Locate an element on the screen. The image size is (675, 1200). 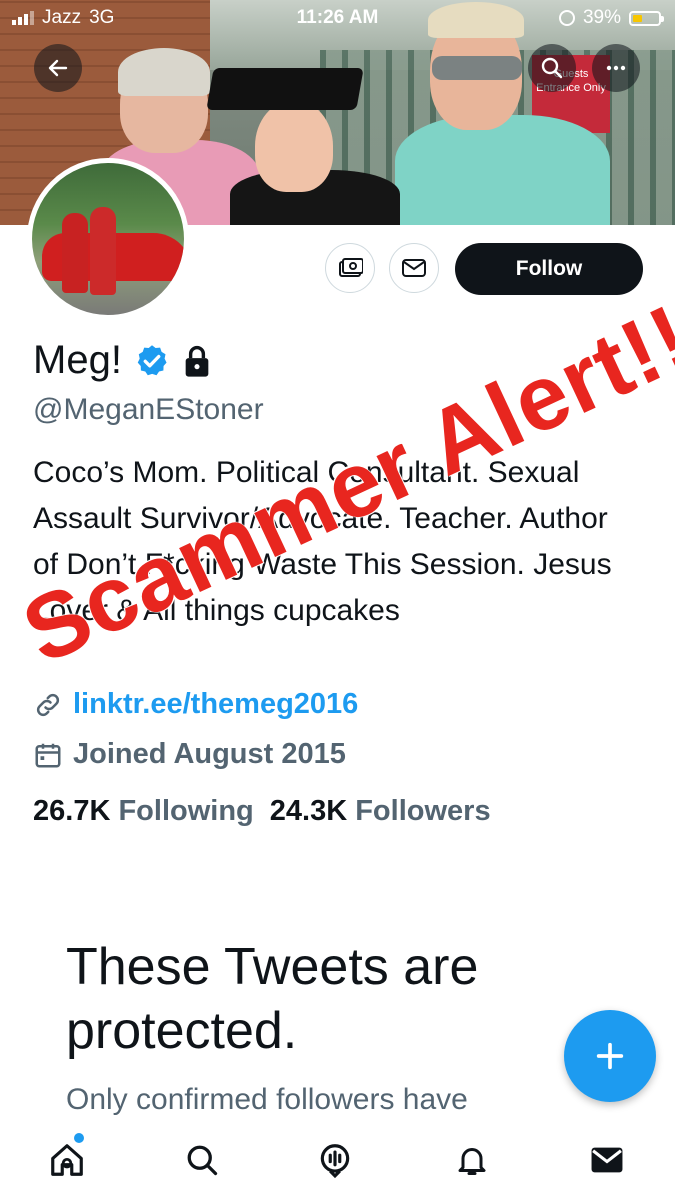
verified-badge-icon is located at coordinates (152, 359).